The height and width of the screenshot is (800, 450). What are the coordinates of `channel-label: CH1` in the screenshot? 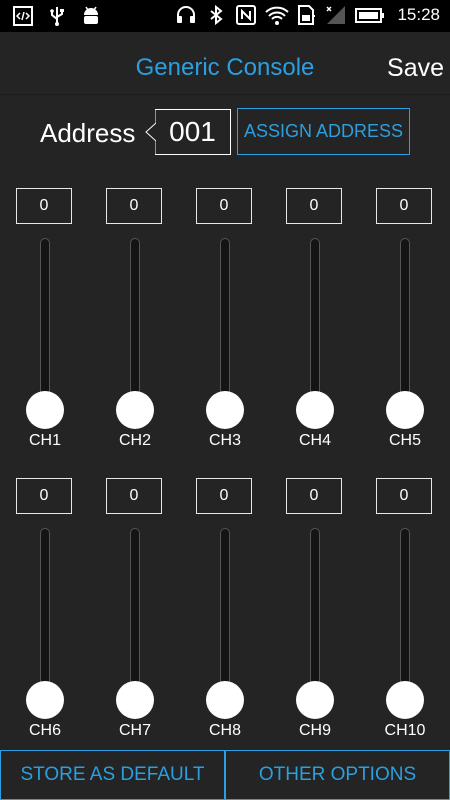 It's located at (44, 440).